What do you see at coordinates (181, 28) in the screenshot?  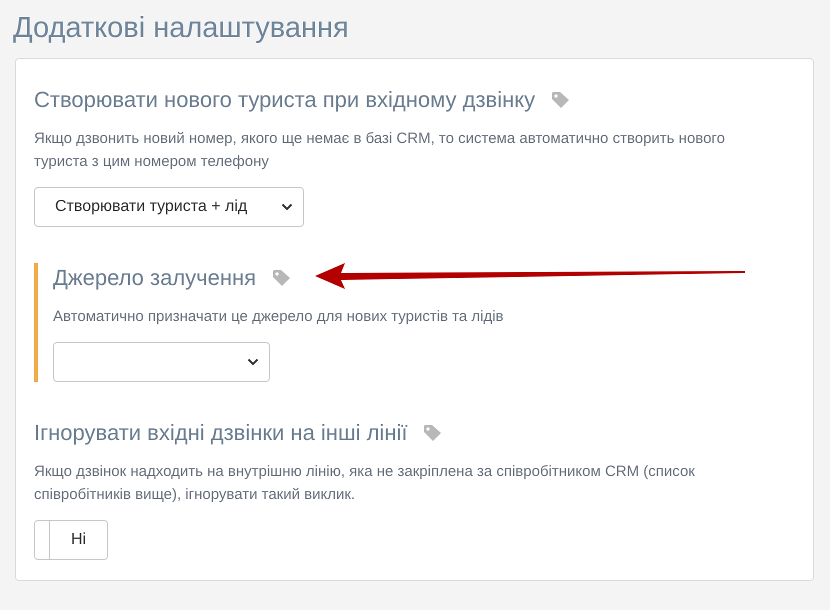 I see `page-title: Додаткові налаштування` at bounding box center [181, 28].